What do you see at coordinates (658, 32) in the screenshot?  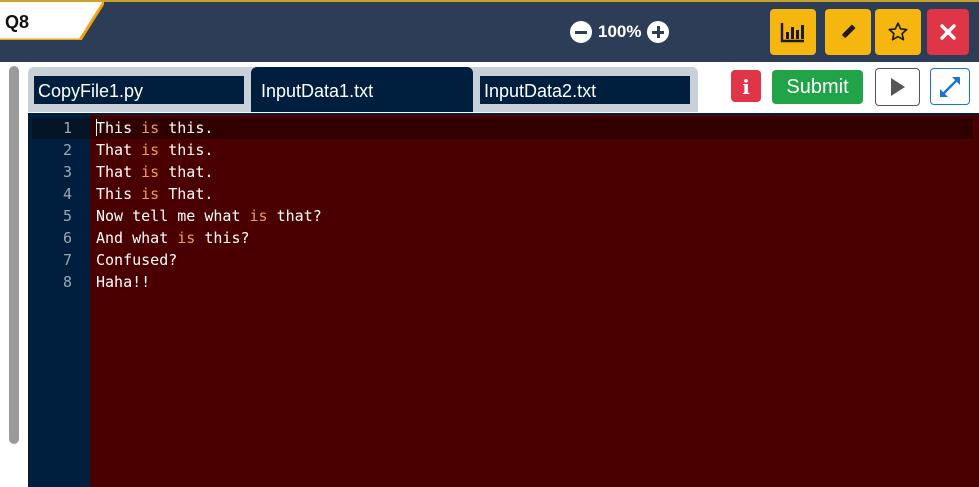 I see `zoom-in-button` at bounding box center [658, 32].